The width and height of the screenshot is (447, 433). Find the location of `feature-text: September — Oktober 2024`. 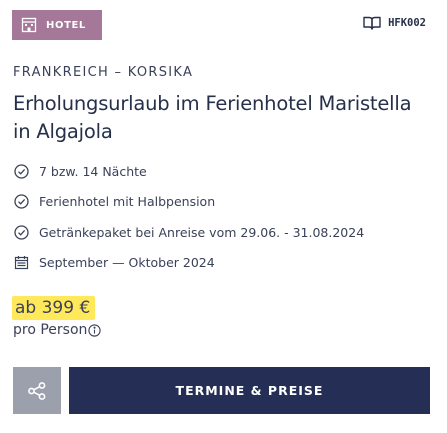

feature-text: September — Oktober 2024 is located at coordinates (127, 263).